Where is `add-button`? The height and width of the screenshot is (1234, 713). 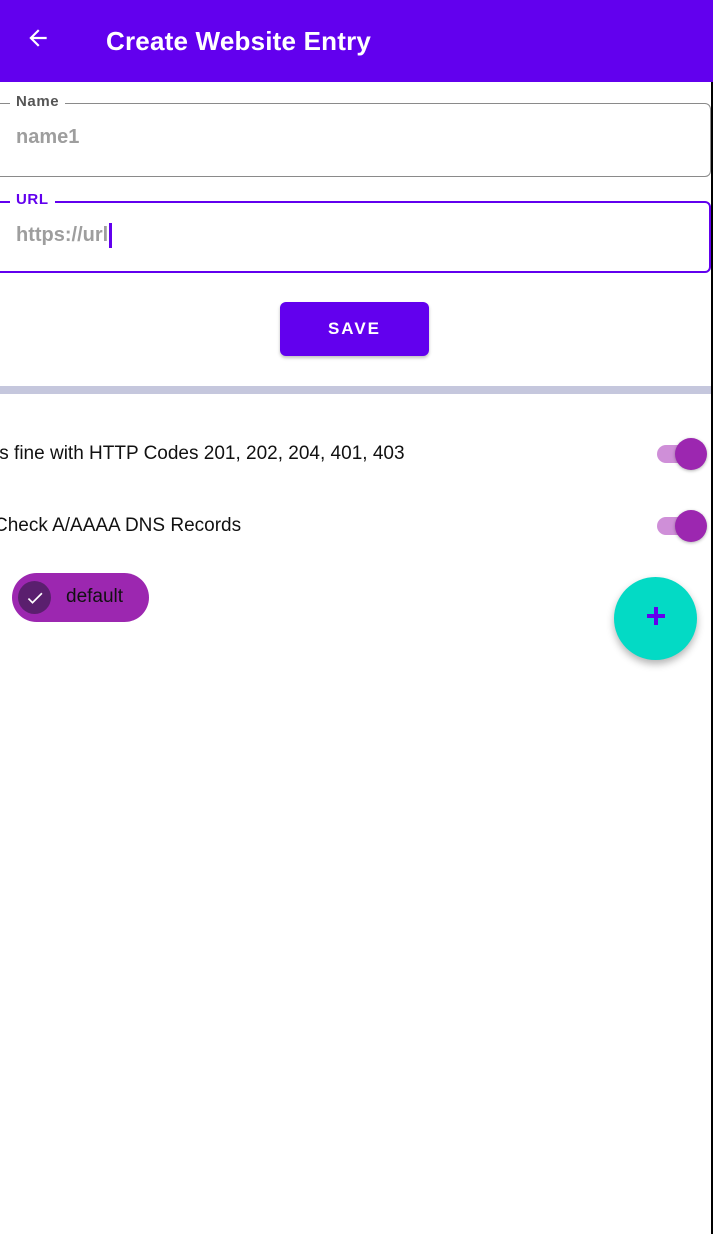 add-button is located at coordinates (655, 618).